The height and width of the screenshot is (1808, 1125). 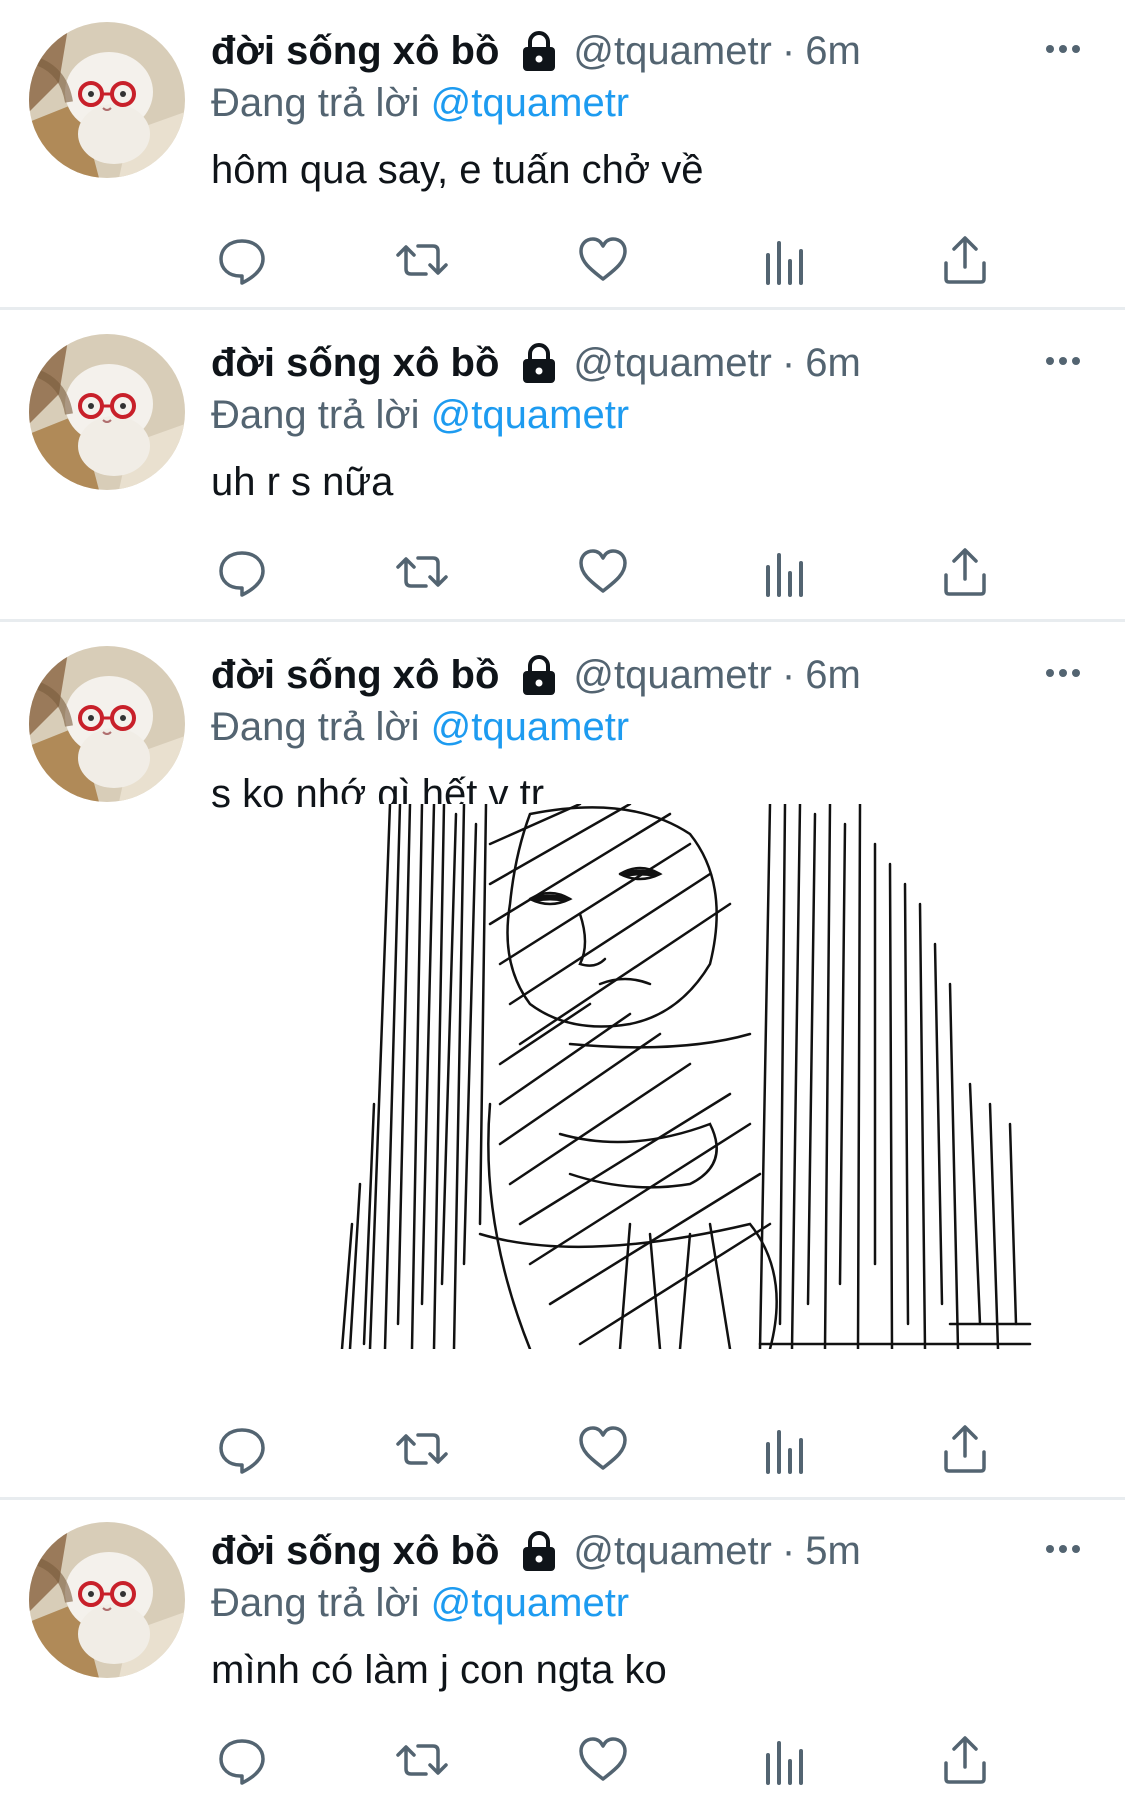 What do you see at coordinates (302, 482) in the screenshot?
I see `tweet-text: uh r s nữa` at bounding box center [302, 482].